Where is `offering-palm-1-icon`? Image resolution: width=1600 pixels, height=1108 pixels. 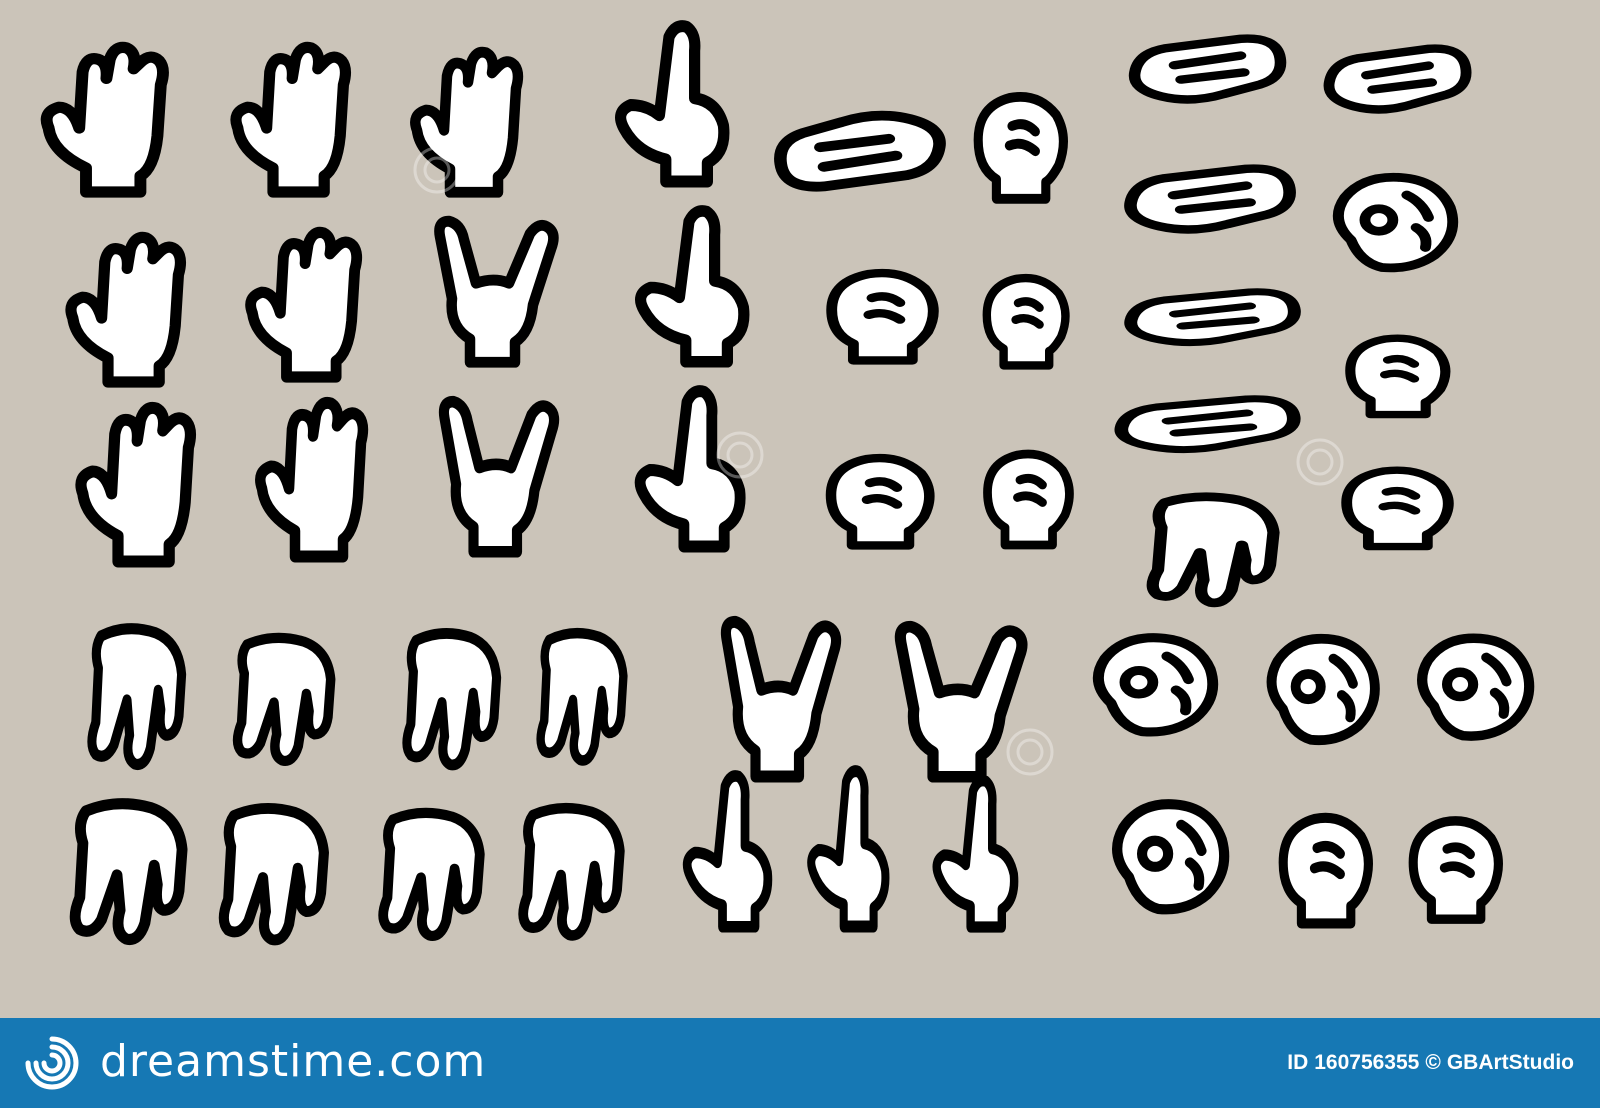
offering-palm-1-icon is located at coordinates (431, 874).